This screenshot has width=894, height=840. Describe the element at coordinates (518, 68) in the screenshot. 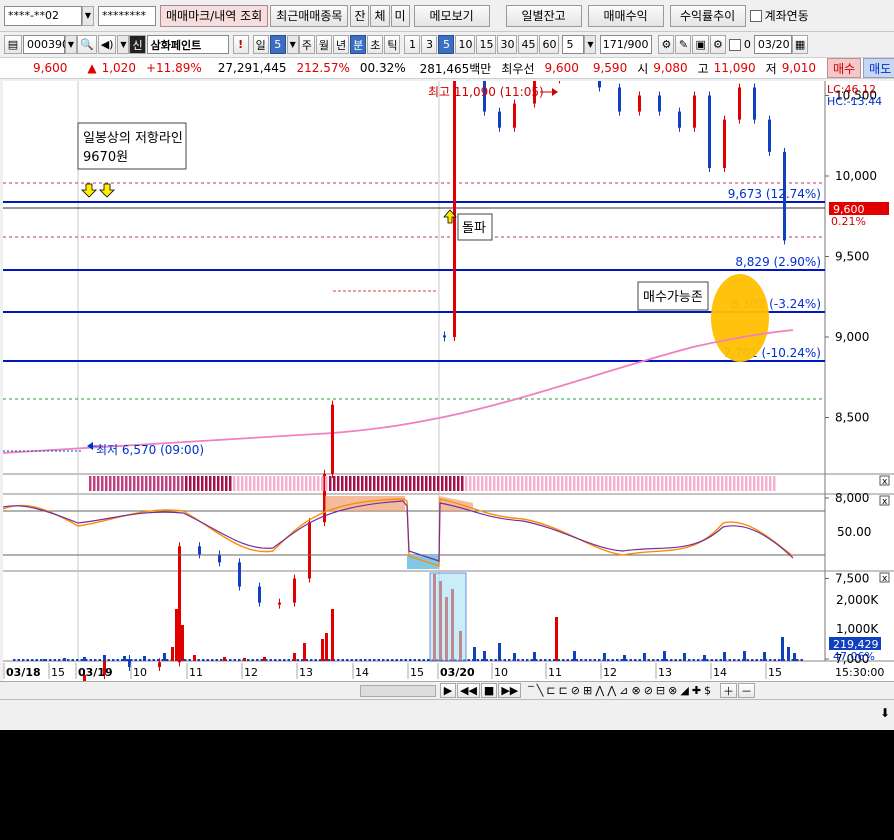

I see `best-label: 최우선` at that location.